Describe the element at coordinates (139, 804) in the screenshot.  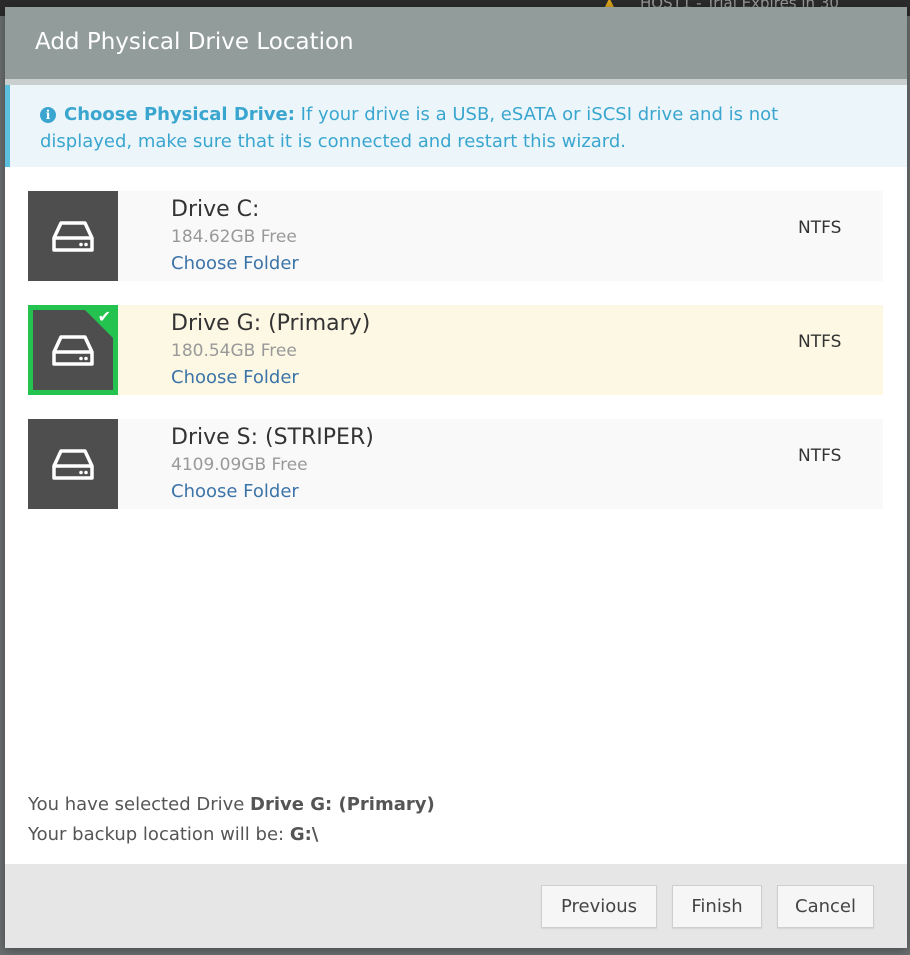
I see `selected-drive-prefix: You have selected Drive` at that location.